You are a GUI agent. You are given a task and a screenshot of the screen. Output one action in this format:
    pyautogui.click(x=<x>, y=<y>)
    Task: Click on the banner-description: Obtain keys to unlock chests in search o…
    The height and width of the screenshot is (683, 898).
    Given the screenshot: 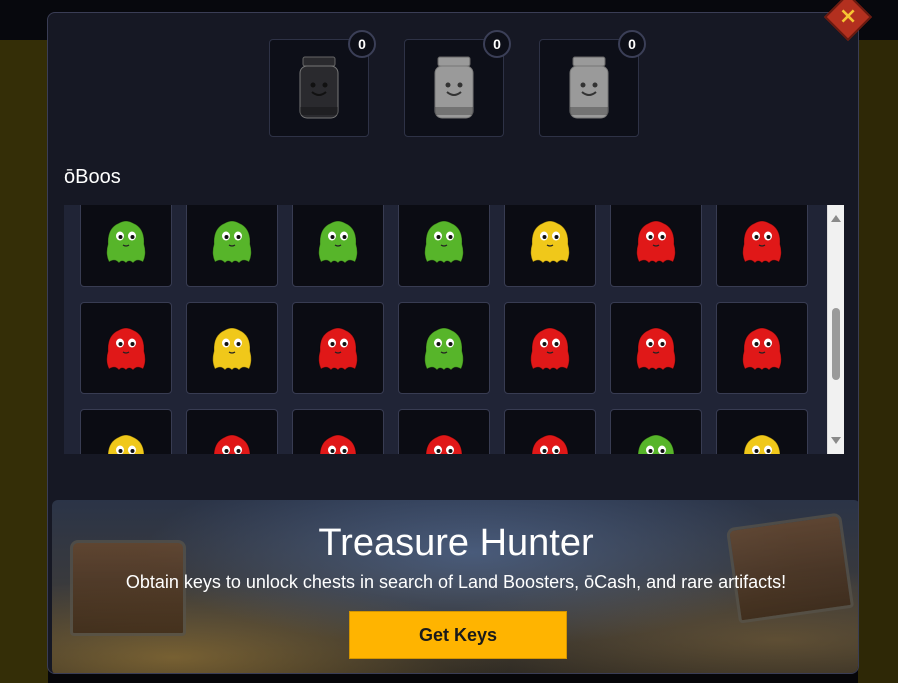 What is the action you would take?
    pyautogui.click(x=456, y=582)
    